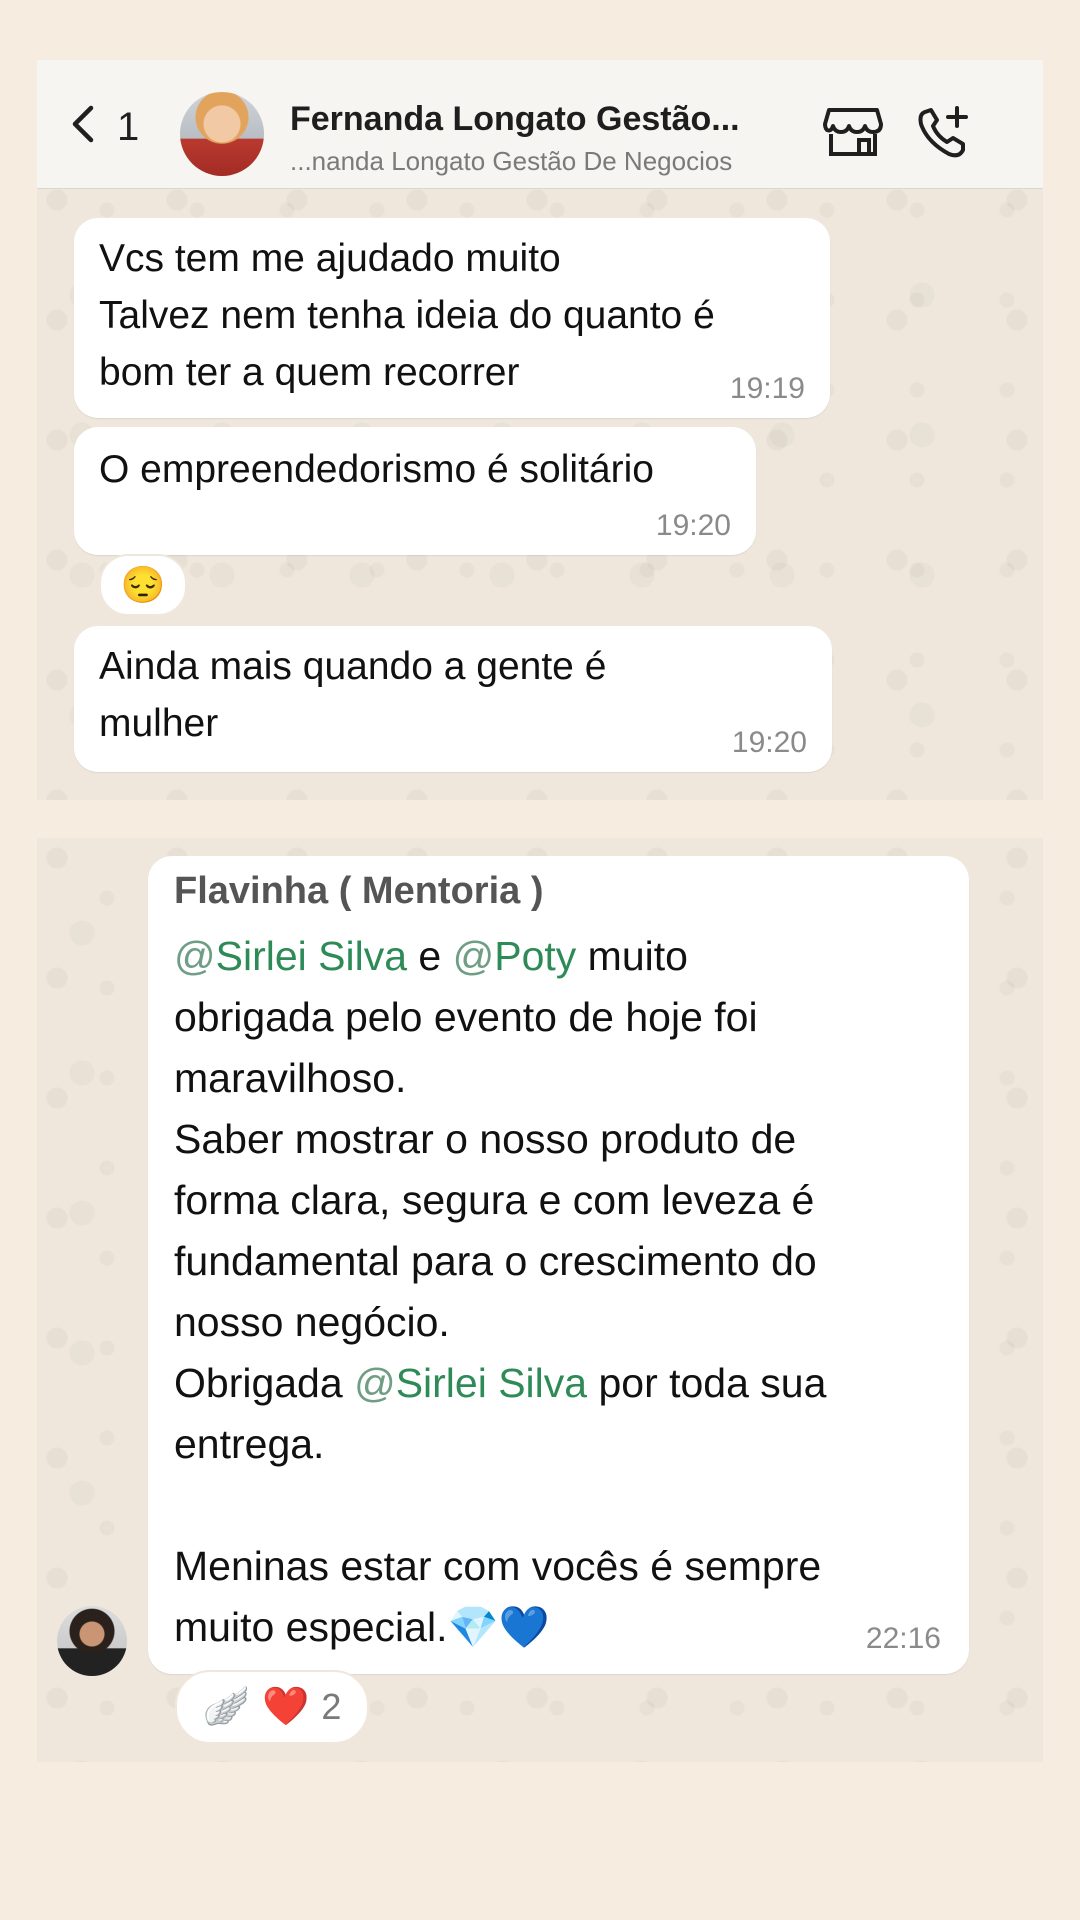 The width and height of the screenshot is (1080, 1920). What do you see at coordinates (222, 134) in the screenshot?
I see `contact-avatar` at bounding box center [222, 134].